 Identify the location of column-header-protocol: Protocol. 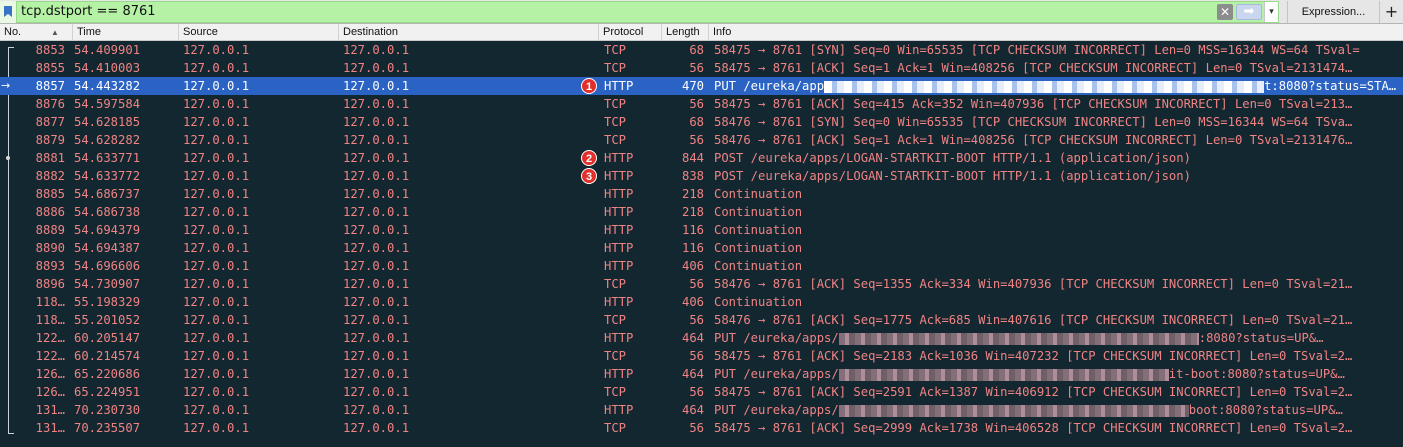
(629, 32).